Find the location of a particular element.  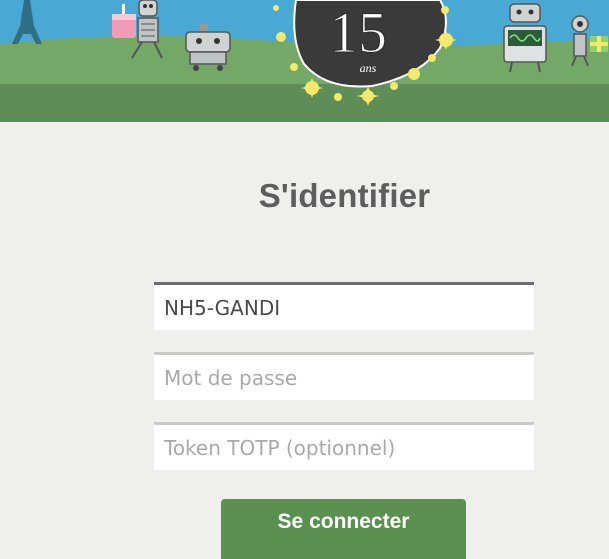

oscilloscope-robot-icon is located at coordinates (525, 38).